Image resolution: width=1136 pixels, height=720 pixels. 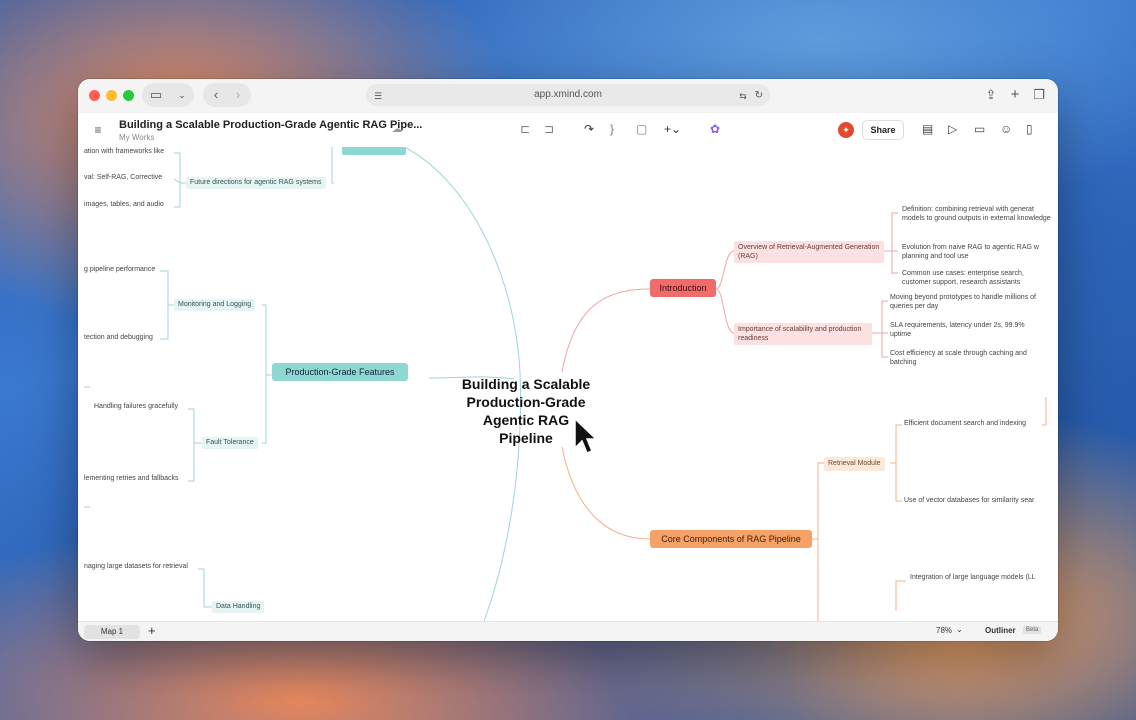 What do you see at coordinates (973, 577) in the screenshot?
I see `leaf-llm-integration: Integration of large language models (LL` at bounding box center [973, 577].